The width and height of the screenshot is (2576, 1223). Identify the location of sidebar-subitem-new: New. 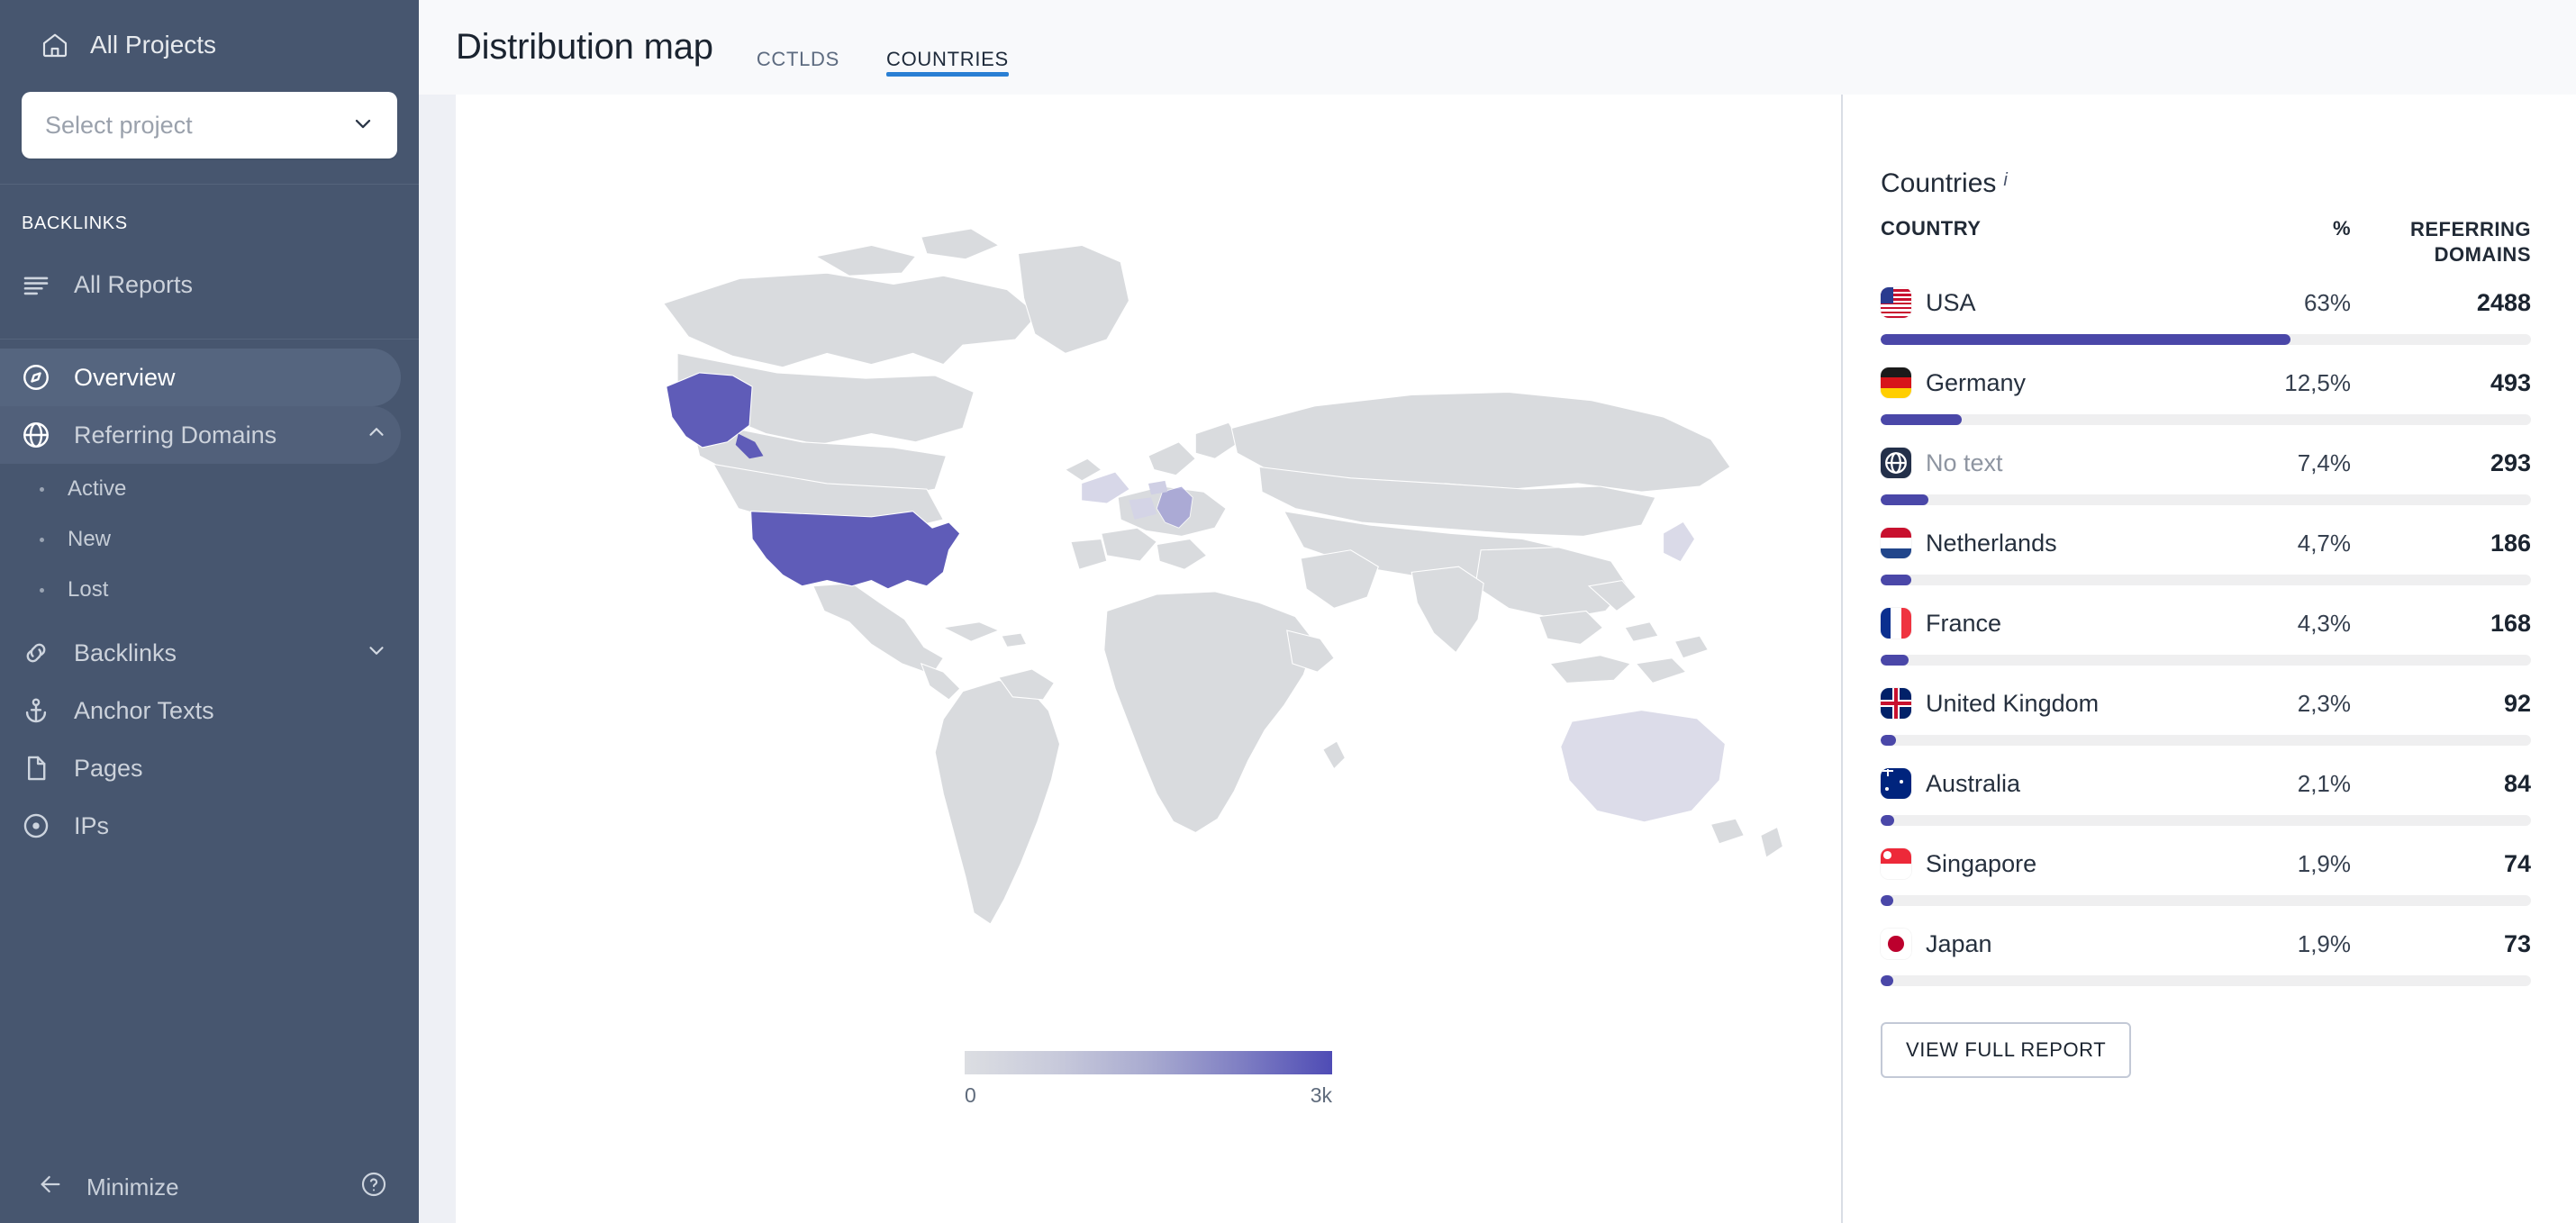
(210, 539).